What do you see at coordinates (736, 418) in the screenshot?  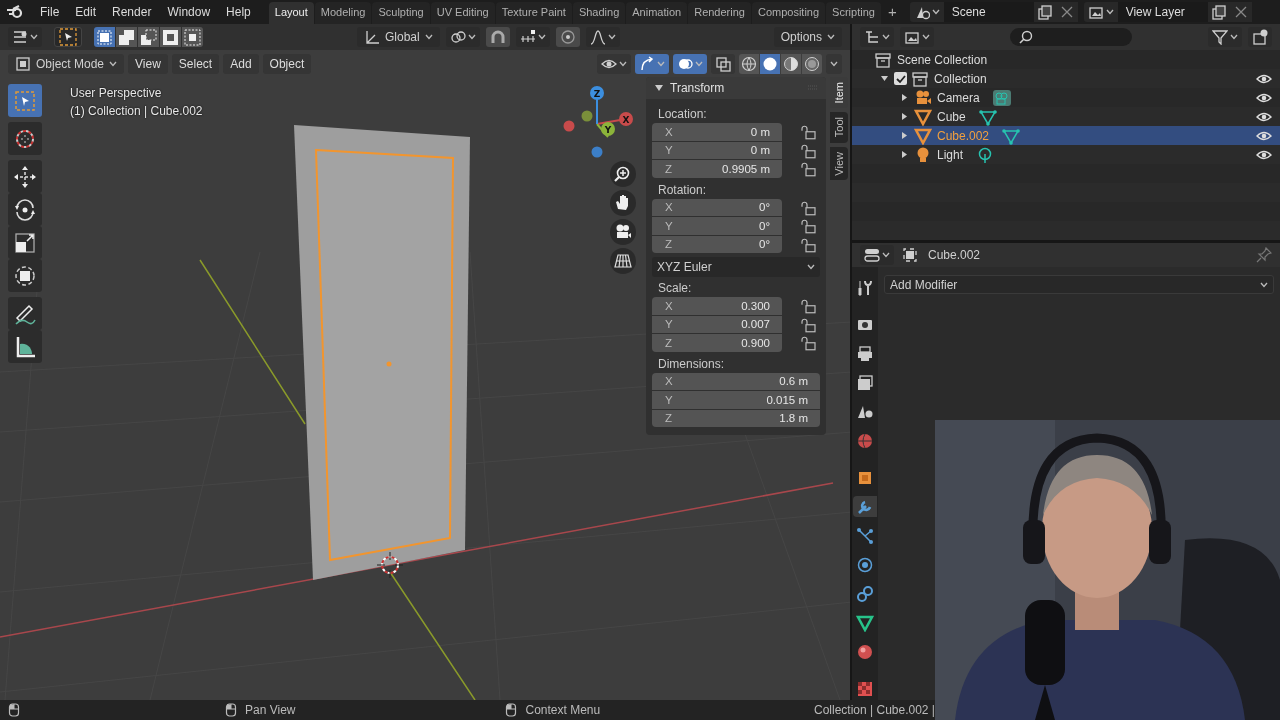 I see `number-field: Z 1.8 m` at bounding box center [736, 418].